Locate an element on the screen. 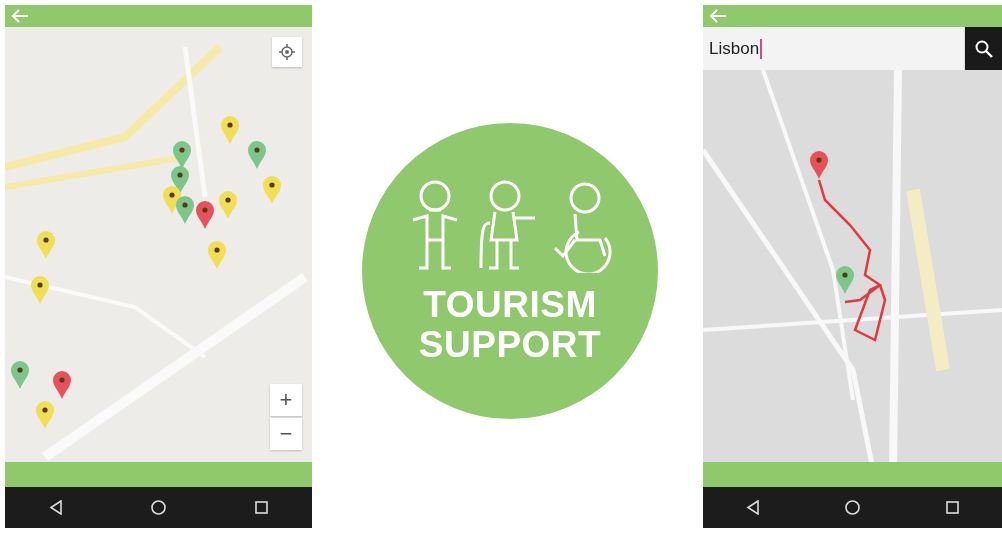  search-field: Lisbon is located at coordinates (834, 48).